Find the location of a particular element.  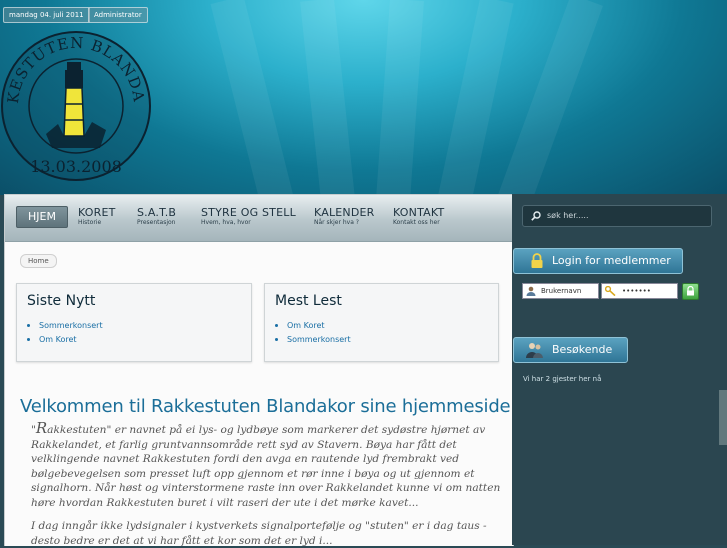

nav-label: KORET is located at coordinates (97, 212).